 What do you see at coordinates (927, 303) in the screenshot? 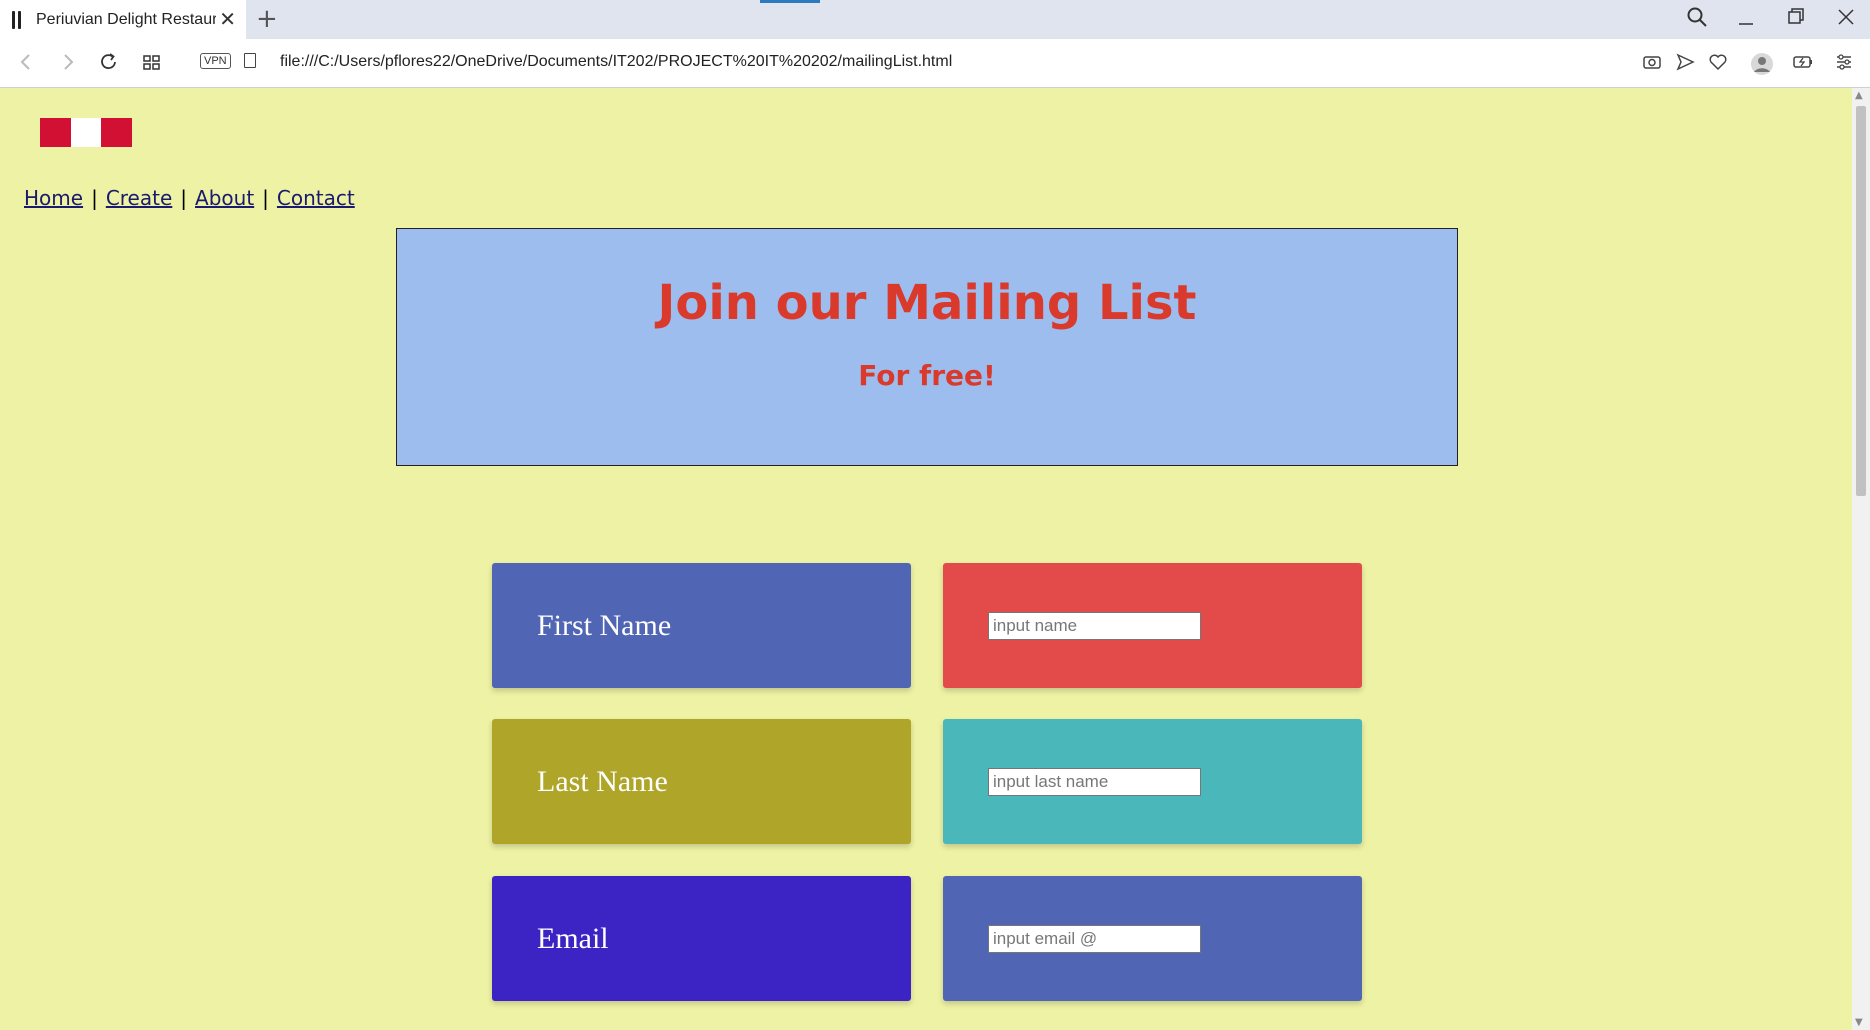
I see `banner-title: Join our Mailing List` at bounding box center [927, 303].